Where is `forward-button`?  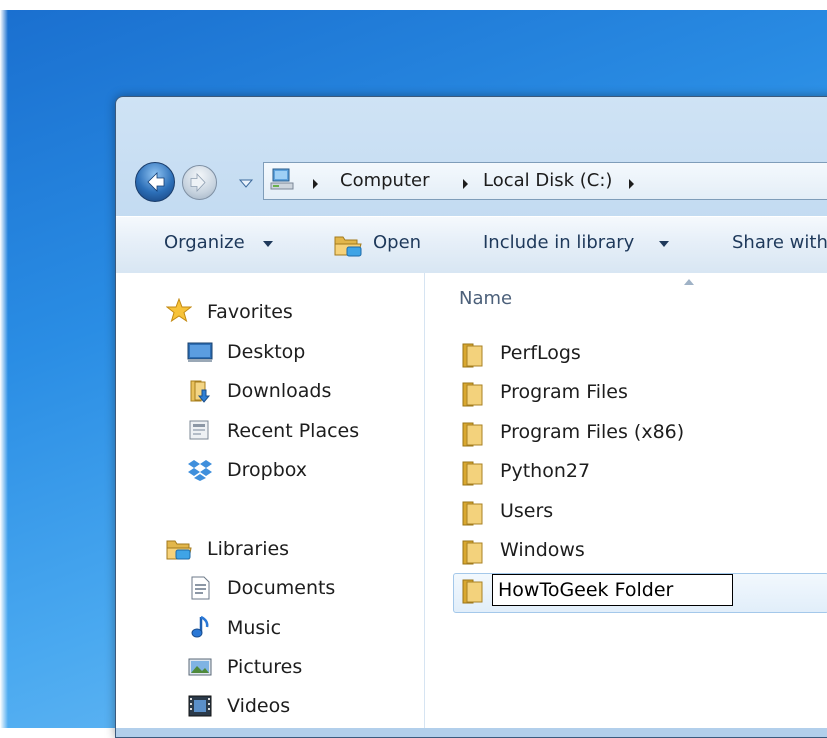 forward-button is located at coordinates (199, 182).